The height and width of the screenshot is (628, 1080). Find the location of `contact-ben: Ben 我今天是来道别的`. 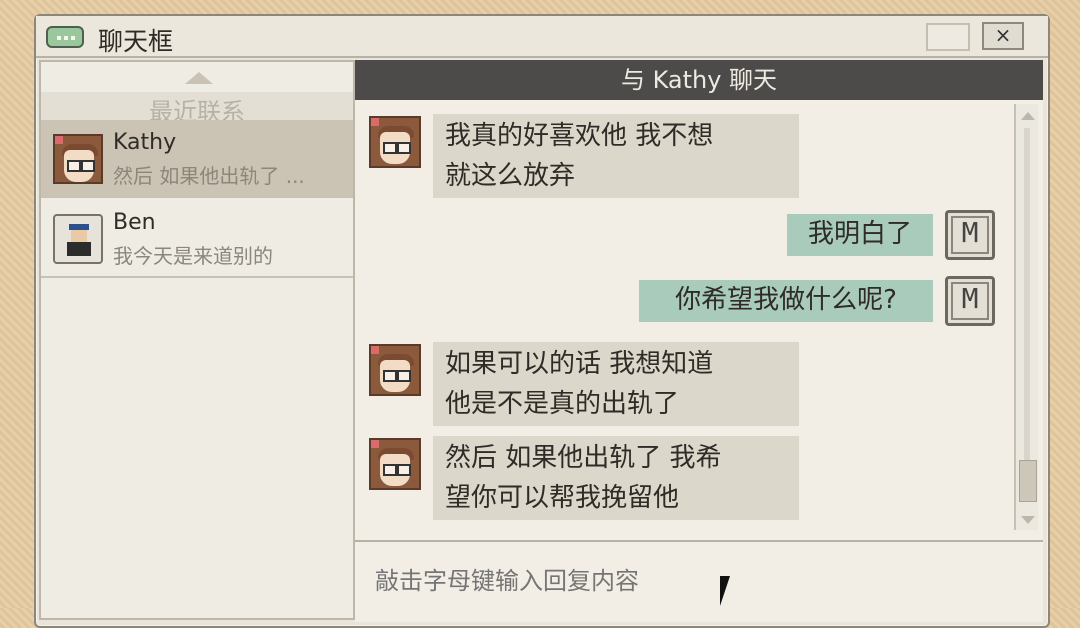

contact-ben: Ben 我今天是来道别的 is located at coordinates (197, 239).